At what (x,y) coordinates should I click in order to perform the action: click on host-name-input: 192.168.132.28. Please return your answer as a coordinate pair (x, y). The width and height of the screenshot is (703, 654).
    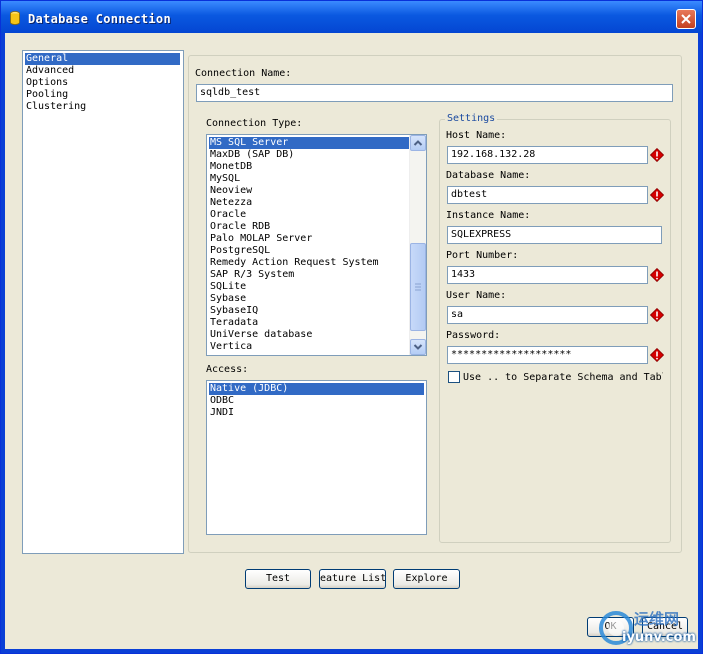
    Looking at the image, I should click on (547, 155).